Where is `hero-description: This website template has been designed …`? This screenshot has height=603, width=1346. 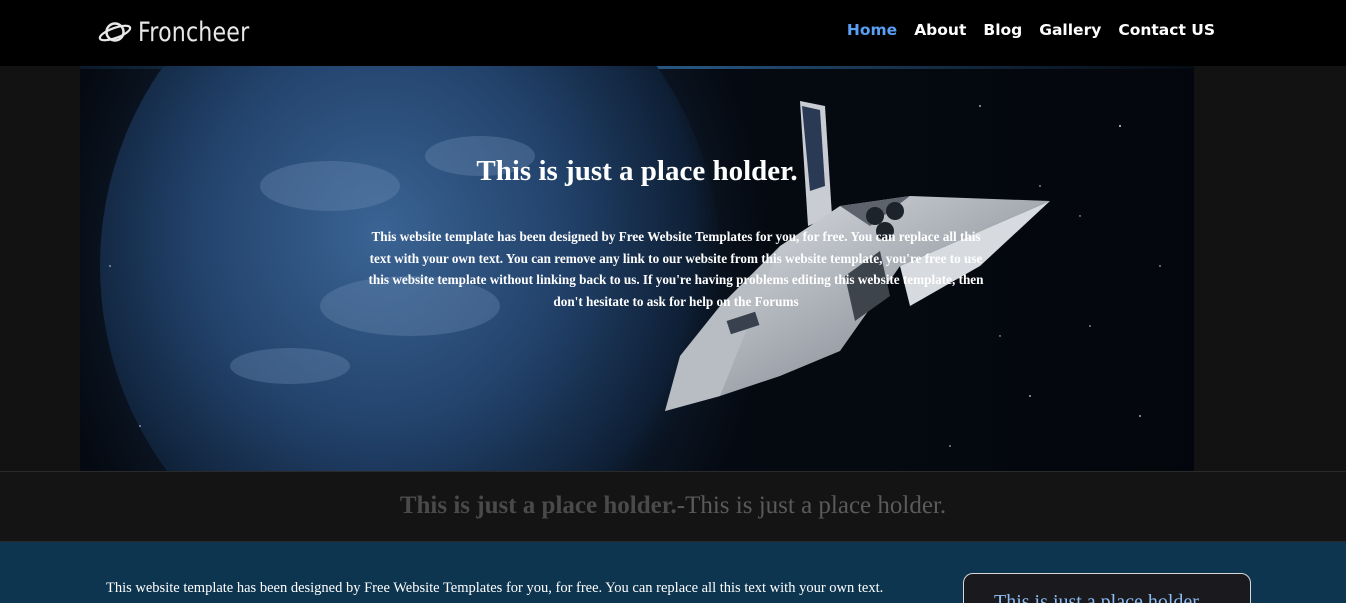
hero-description: This website template has been designed … is located at coordinates (676, 269).